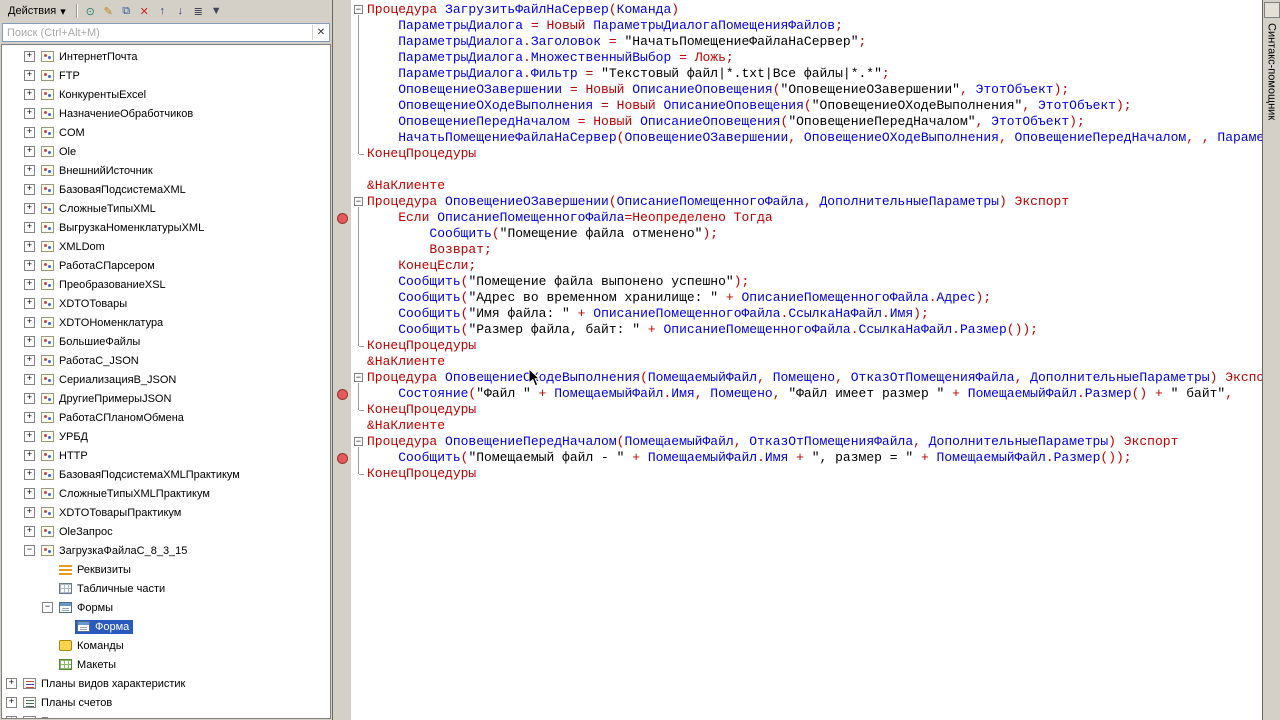 The height and width of the screenshot is (720, 1280). I want to click on tree-item-ЗагрузкаФайлаС_8_3_15: − ЗагрузкаФайлаС_8_3_15, so click(166, 550).